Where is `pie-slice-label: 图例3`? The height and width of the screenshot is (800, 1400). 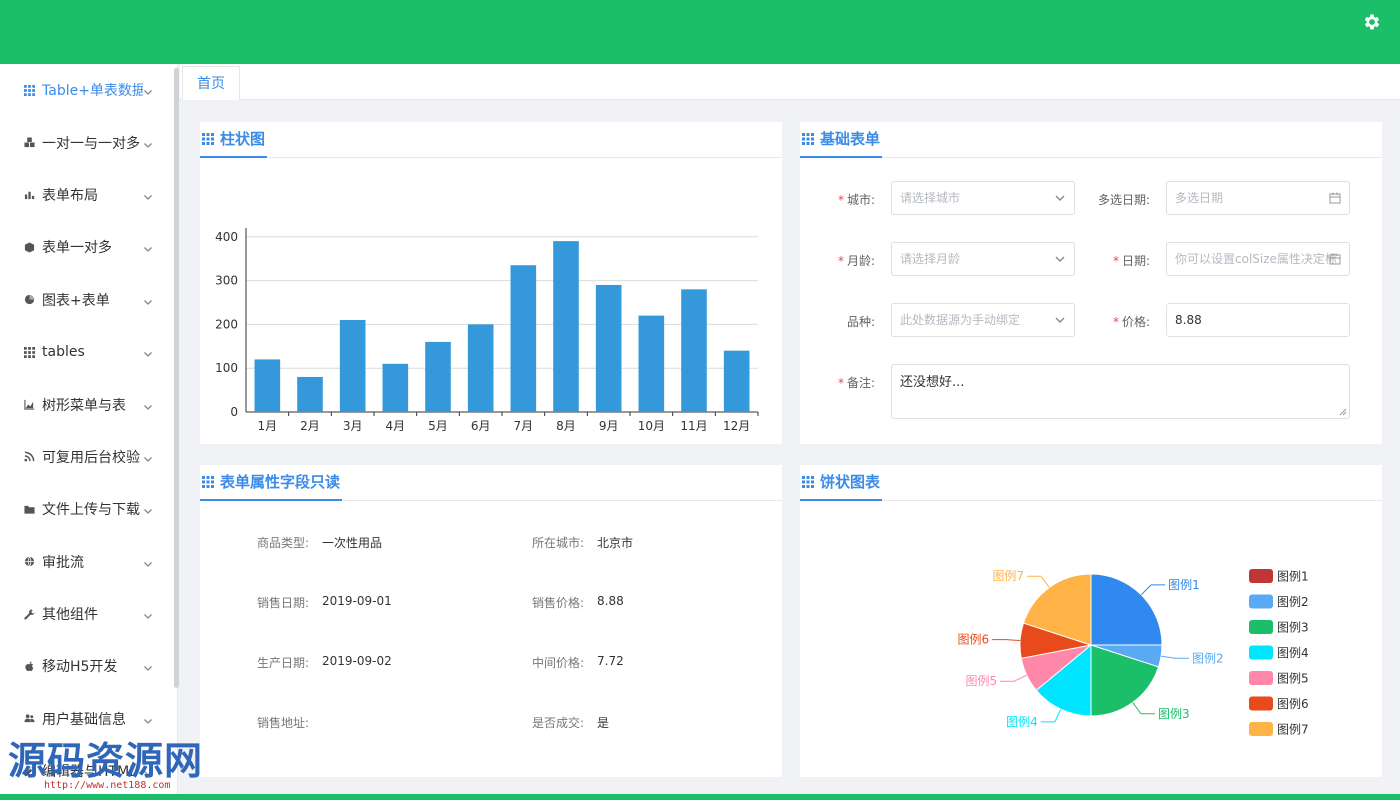
pie-slice-label: 图例3 is located at coordinates (1174, 714).